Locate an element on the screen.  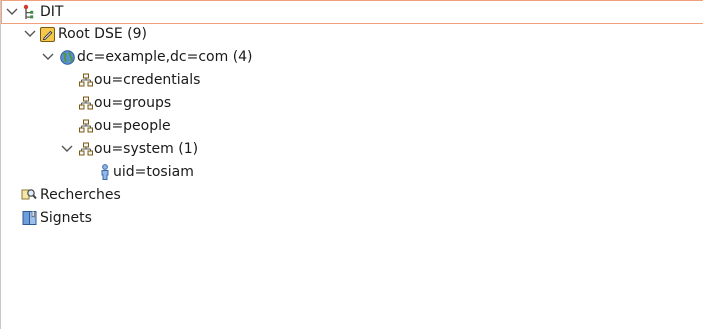
tree-node-label: ou=people is located at coordinates (132, 126).